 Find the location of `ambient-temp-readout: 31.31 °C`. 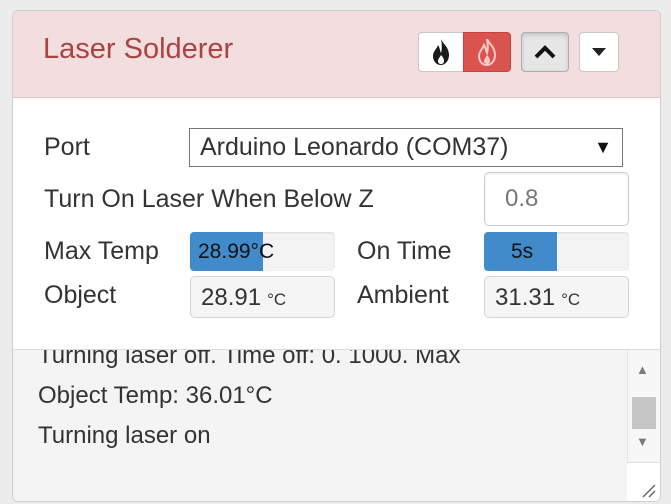

ambient-temp-readout: 31.31 °C is located at coordinates (556, 297).